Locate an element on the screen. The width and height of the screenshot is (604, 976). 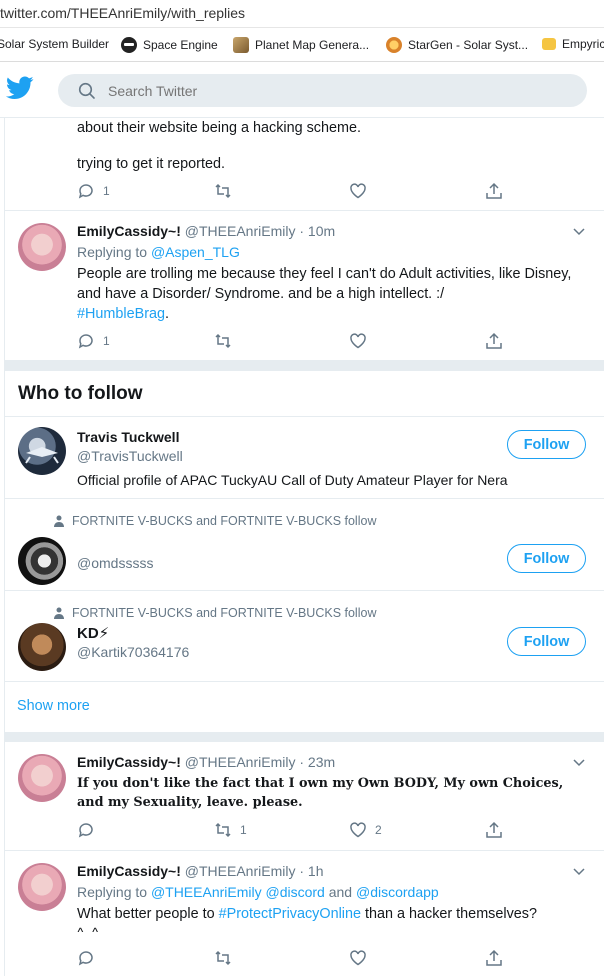
like-button: 2 is located at coordinates (365, 830).